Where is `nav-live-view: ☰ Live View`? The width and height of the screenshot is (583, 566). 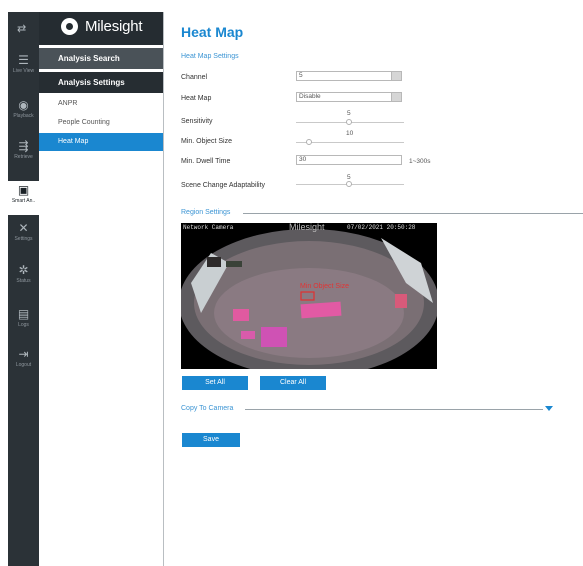
nav-live-view: ☰ Live View is located at coordinates (23, 64).